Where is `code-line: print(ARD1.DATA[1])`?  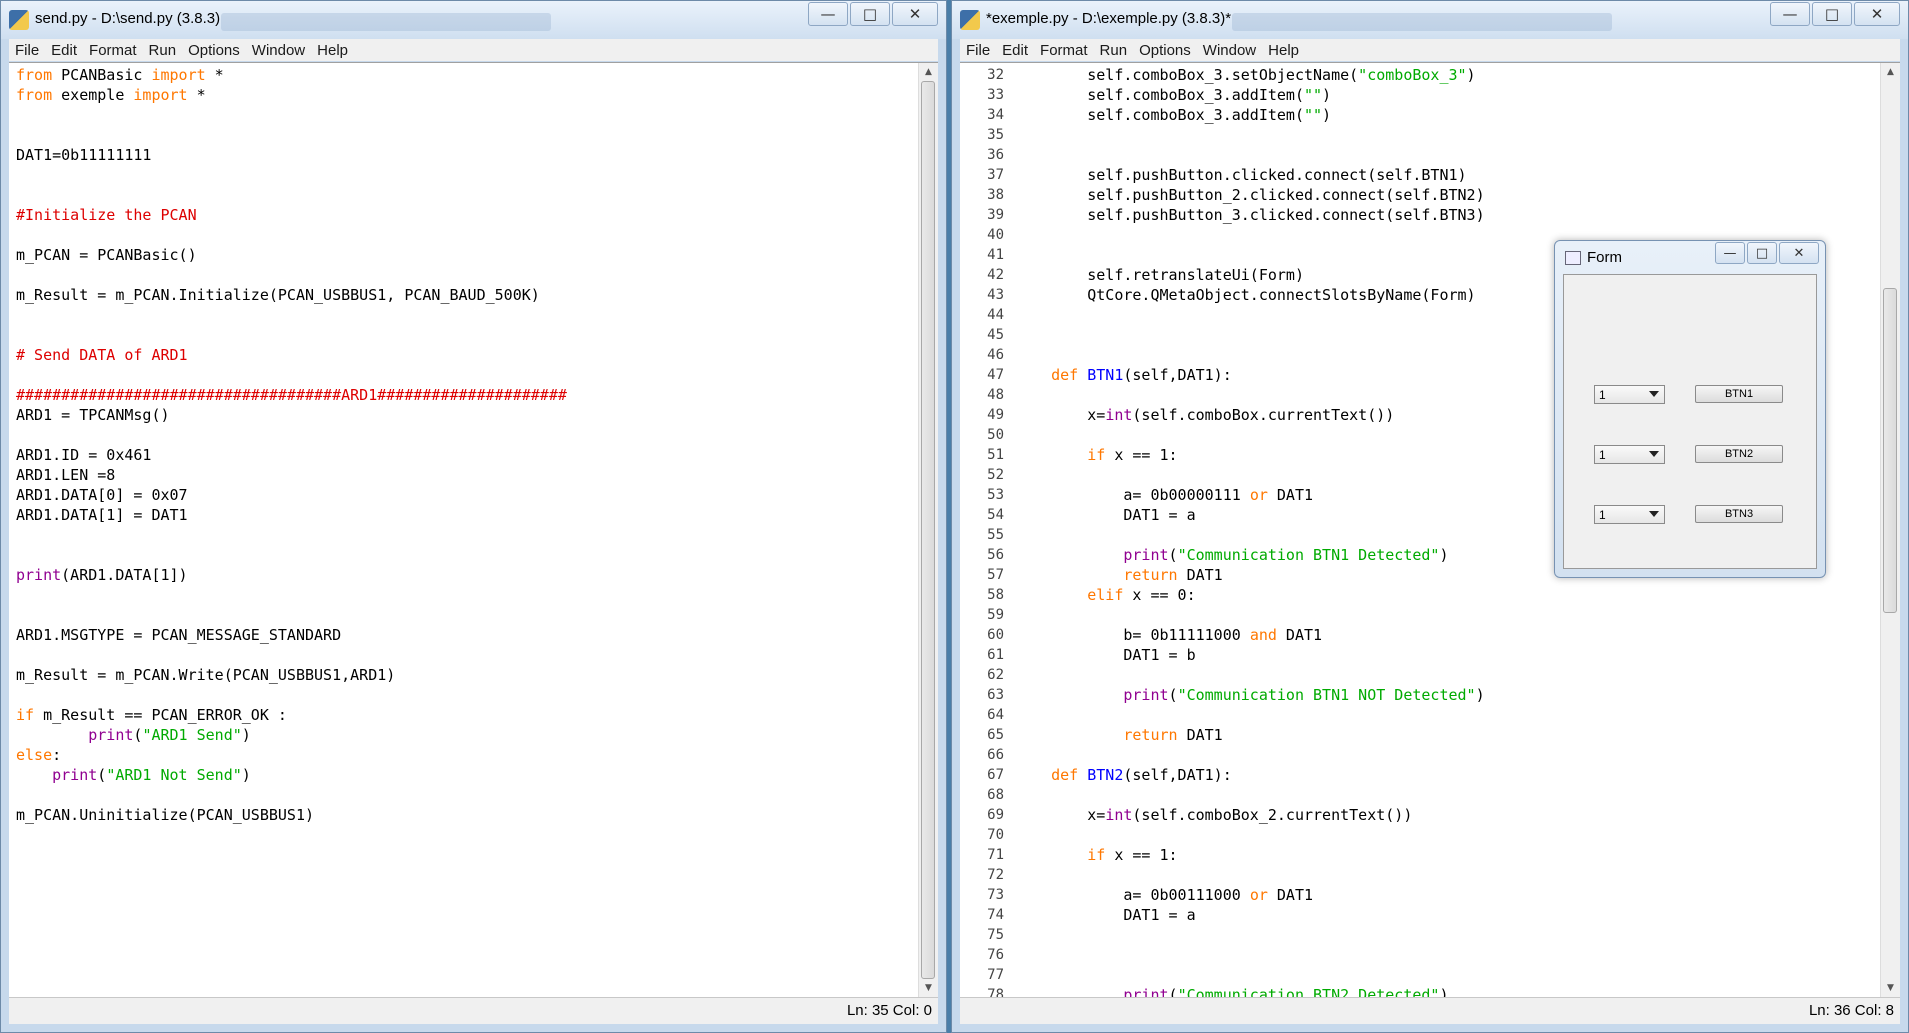
code-line: print(ARD1.DATA[1]) is located at coordinates (467, 575).